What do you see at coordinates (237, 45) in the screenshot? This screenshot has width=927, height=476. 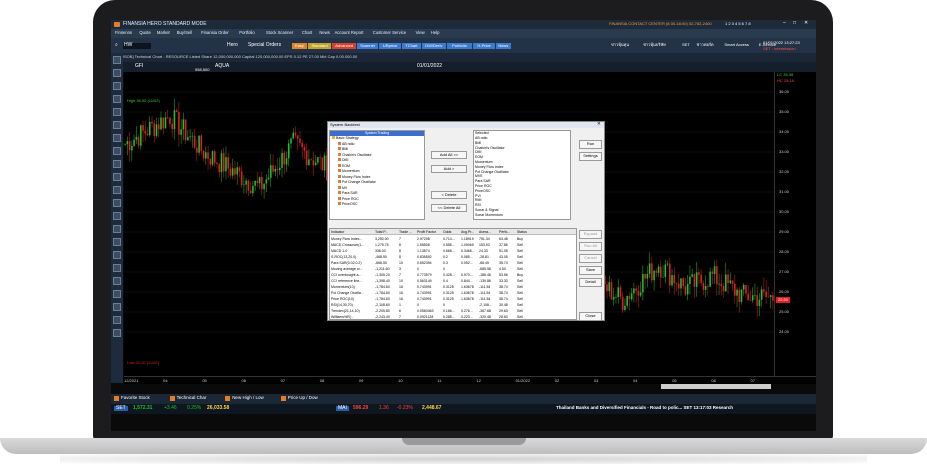 I see `mode-select: Hero` at bounding box center [237, 45].